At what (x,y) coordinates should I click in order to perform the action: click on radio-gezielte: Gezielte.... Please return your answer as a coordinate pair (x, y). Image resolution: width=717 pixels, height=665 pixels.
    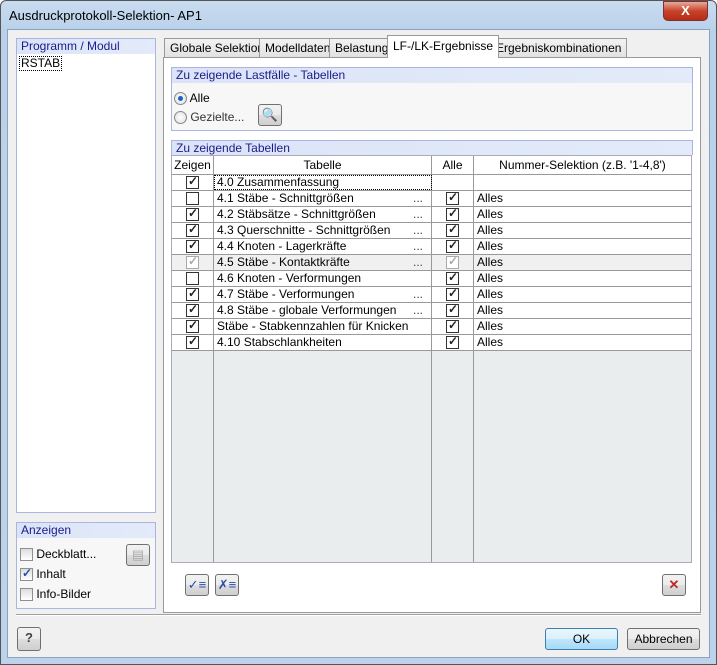
    Looking at the image, I should click on (209, 117).